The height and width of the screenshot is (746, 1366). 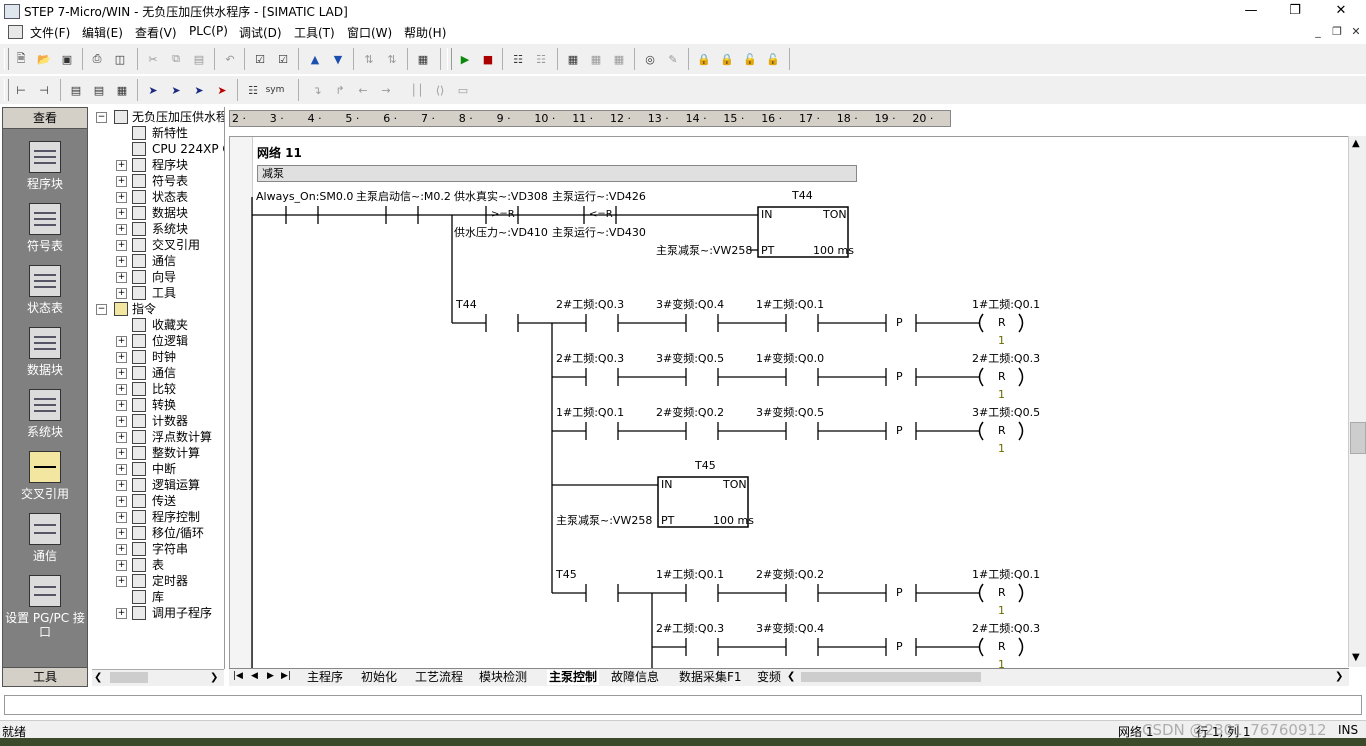 I want to click on toggle-poi-icon: ▤, so click(x=99, y=90).